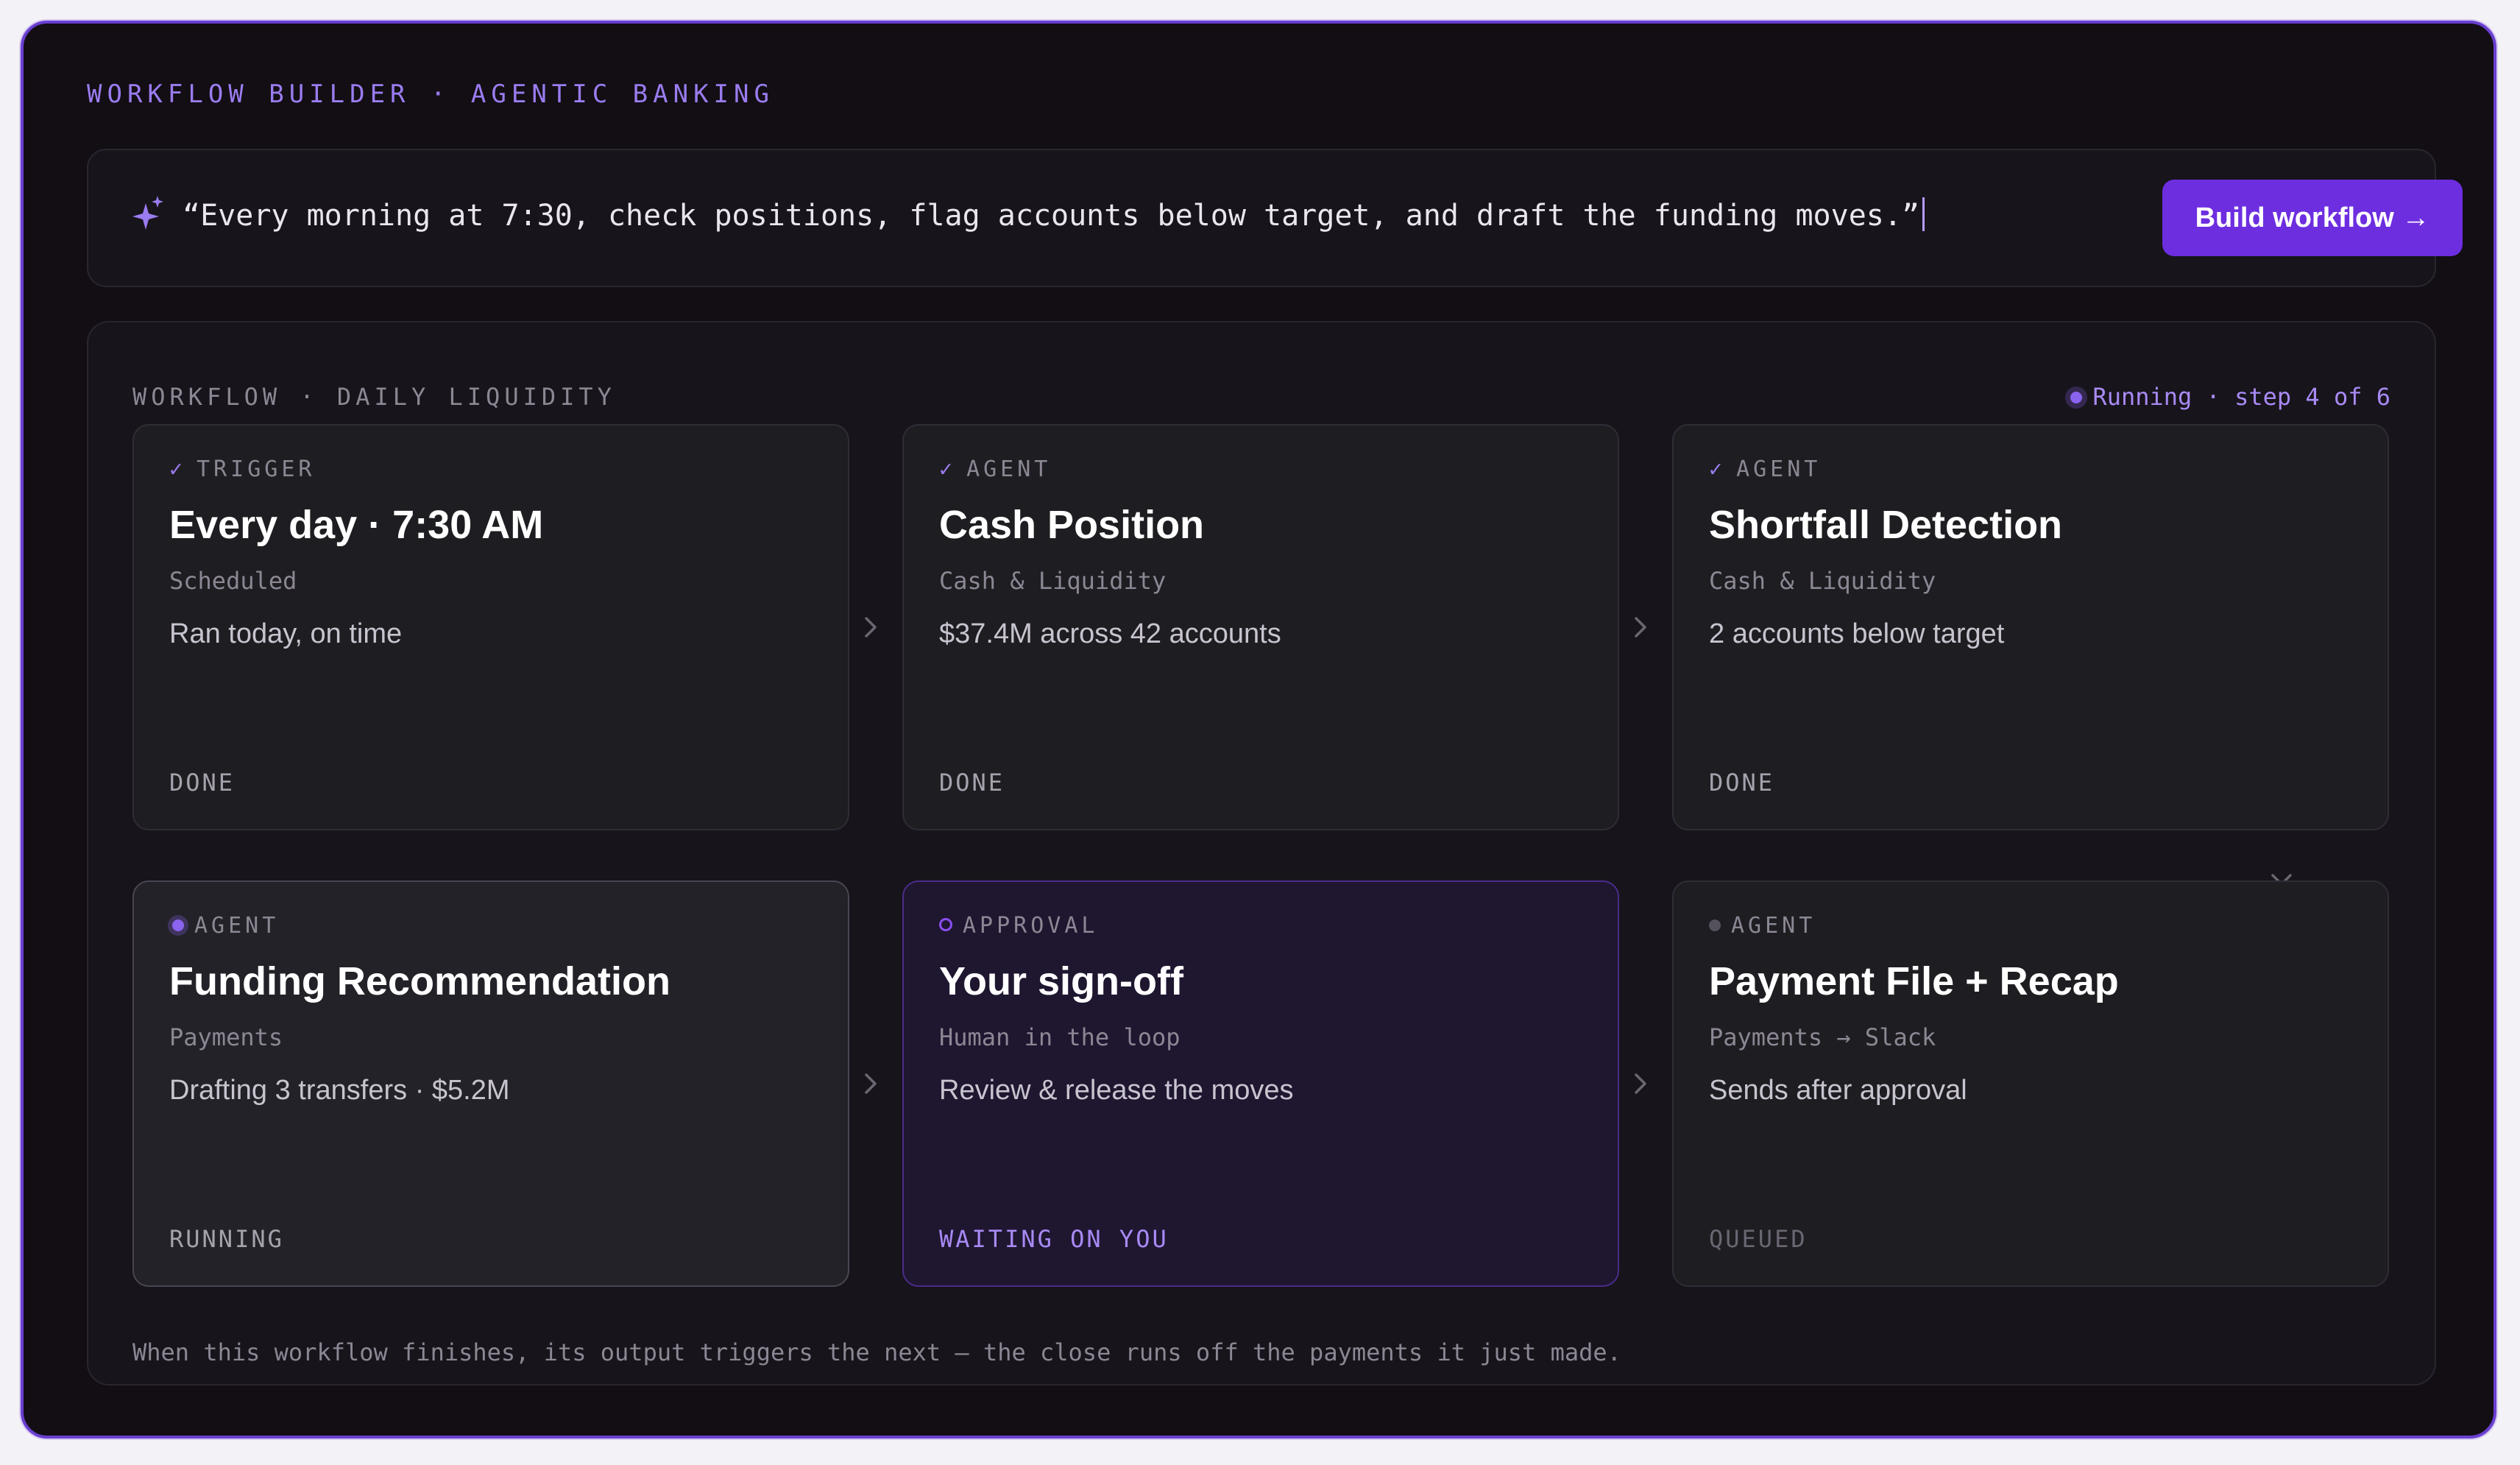 This screenshot has width=2520, height=1465. What do you see at coordinates (1822, 1037) in the screenshot?
I see `step-subtitle: Payments → Slack` at bounding box center [1822, 1037].